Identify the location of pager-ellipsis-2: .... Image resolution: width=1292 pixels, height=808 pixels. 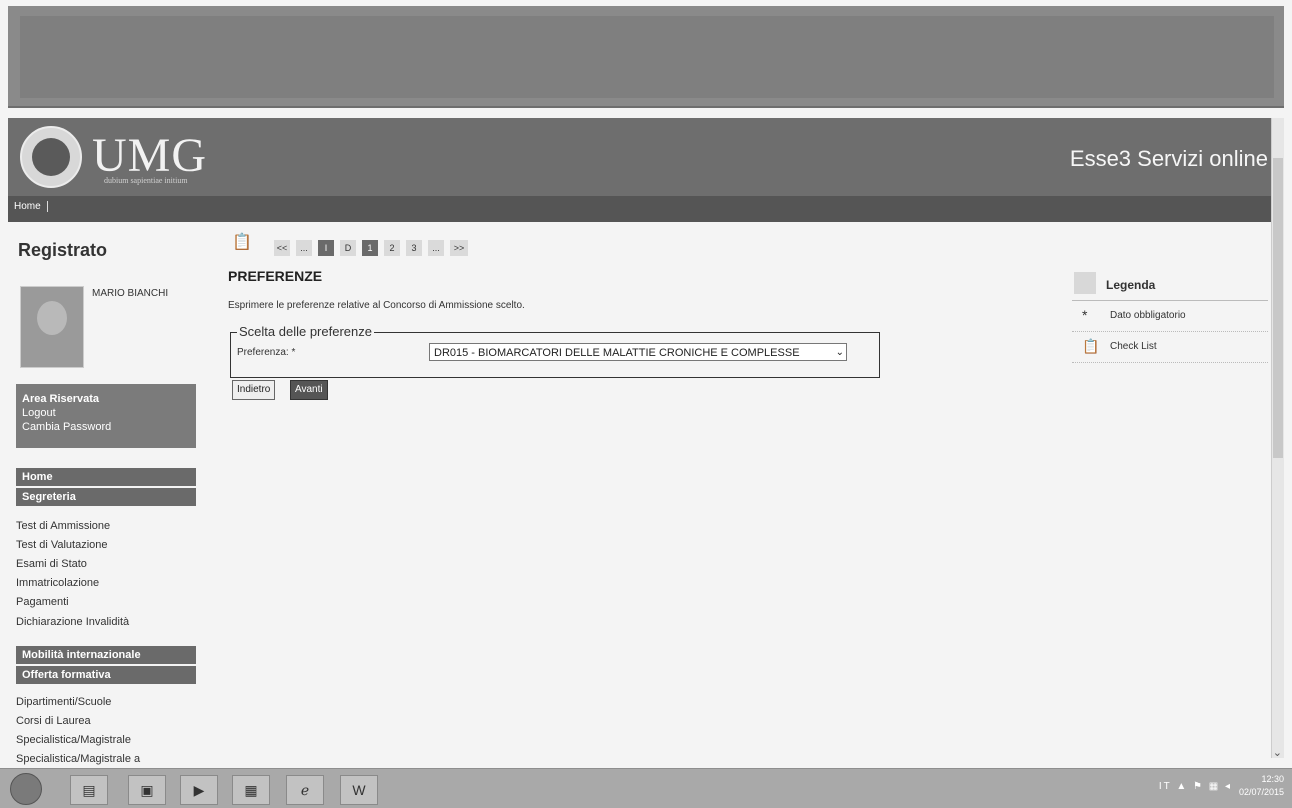
(436, 248).